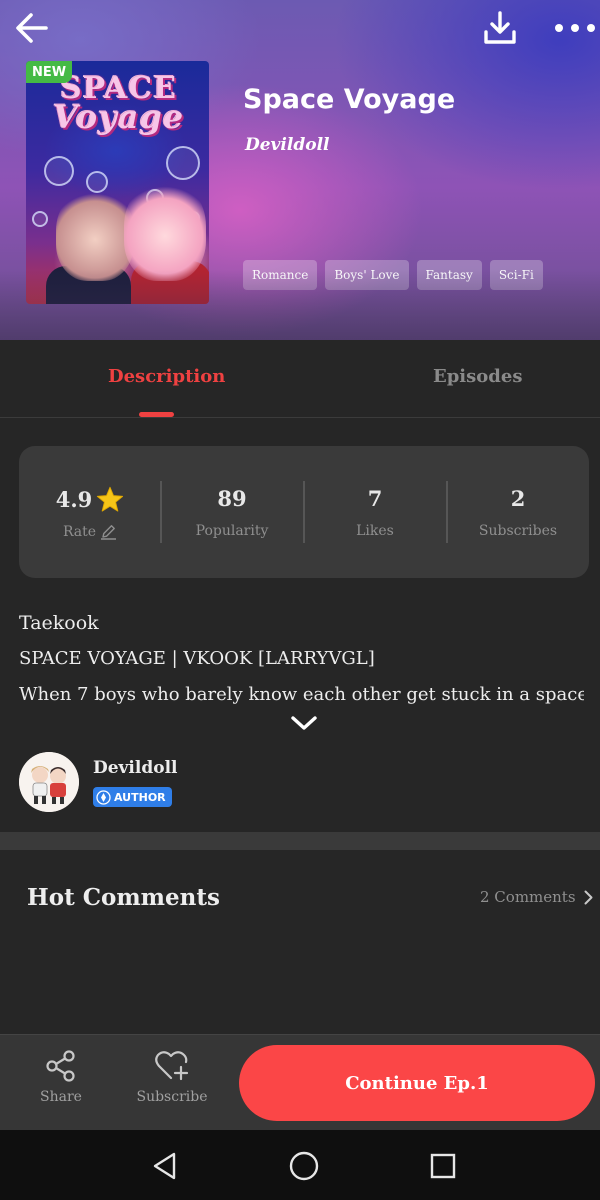 This screenshot has height=1200, width=600. I want to click on description-line: SPACE VOYAGE | VKOOK [LARRYVGL], so click(197, 658).